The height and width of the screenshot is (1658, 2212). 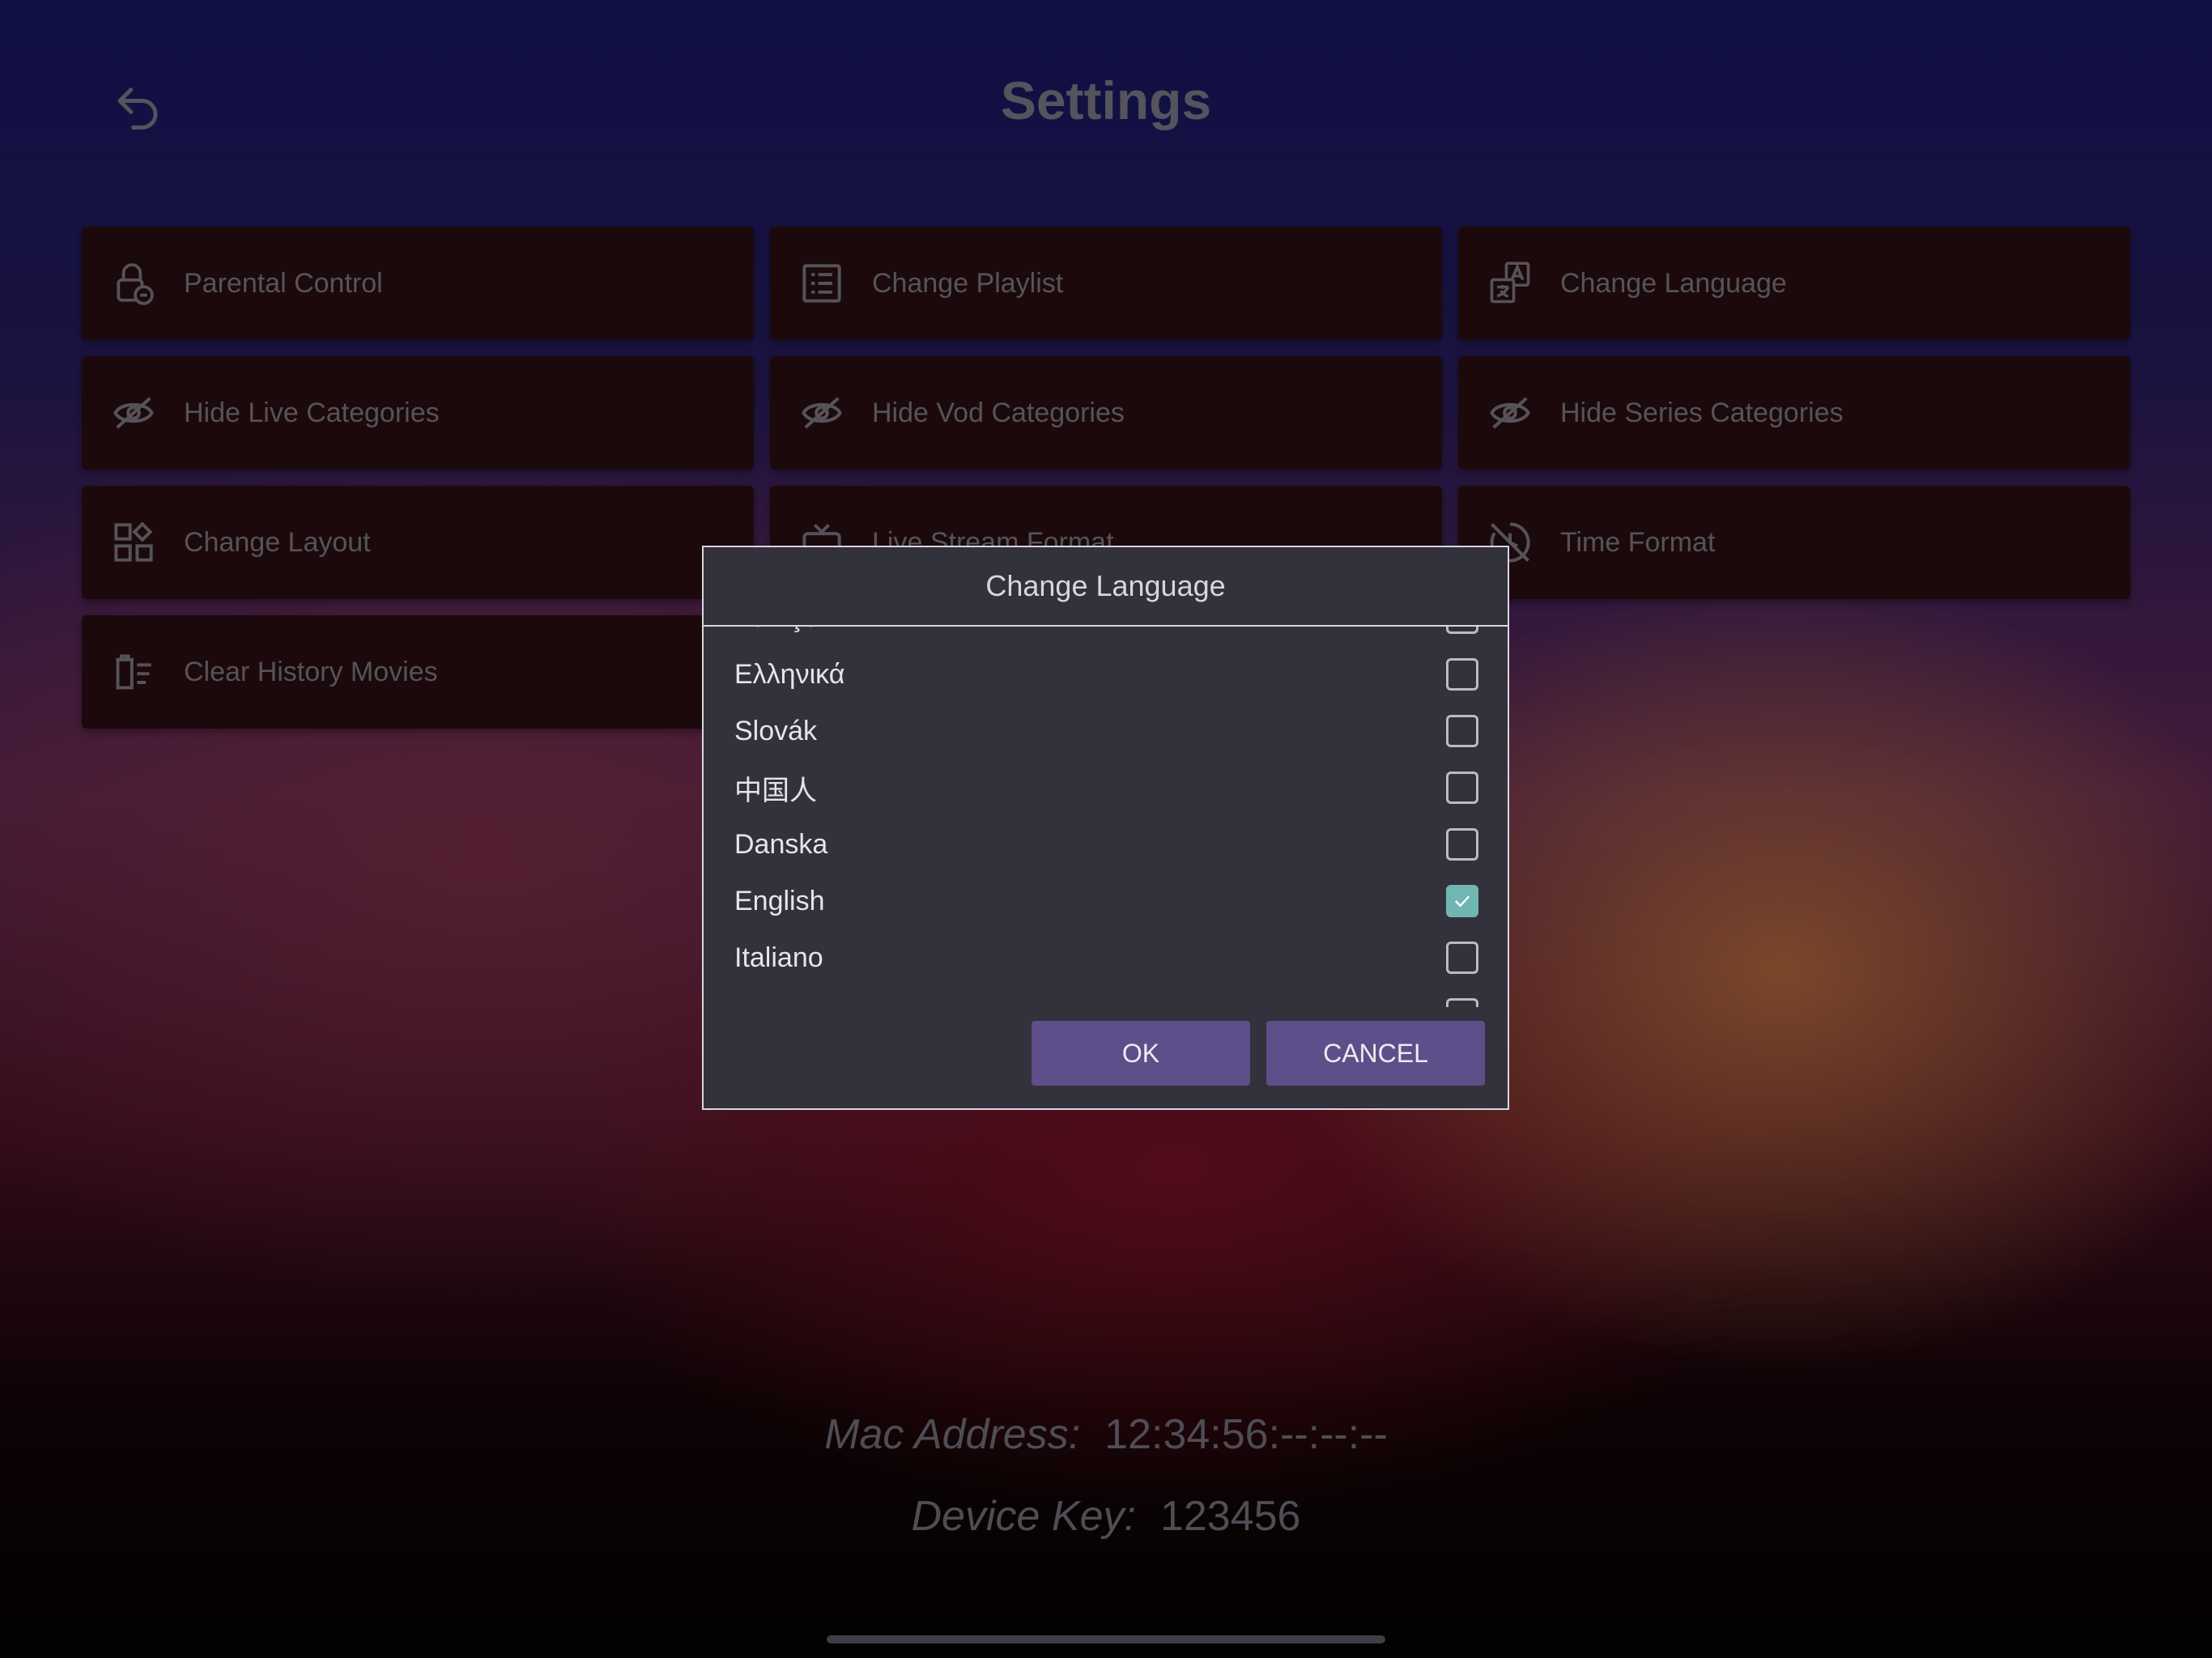 I want to click on language-option: English, so click(x=1106, y=901).